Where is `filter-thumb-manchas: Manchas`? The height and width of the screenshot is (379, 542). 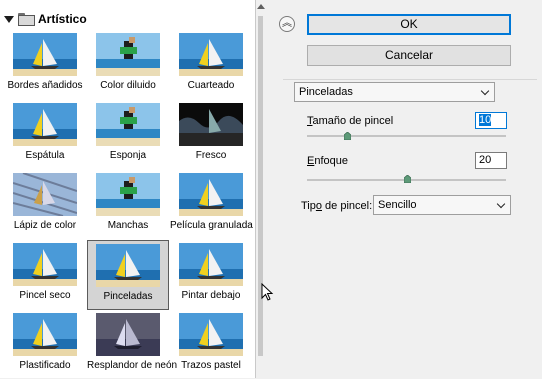 filter-thumb-manchas: Manchas is located at coordinates (128, 205).